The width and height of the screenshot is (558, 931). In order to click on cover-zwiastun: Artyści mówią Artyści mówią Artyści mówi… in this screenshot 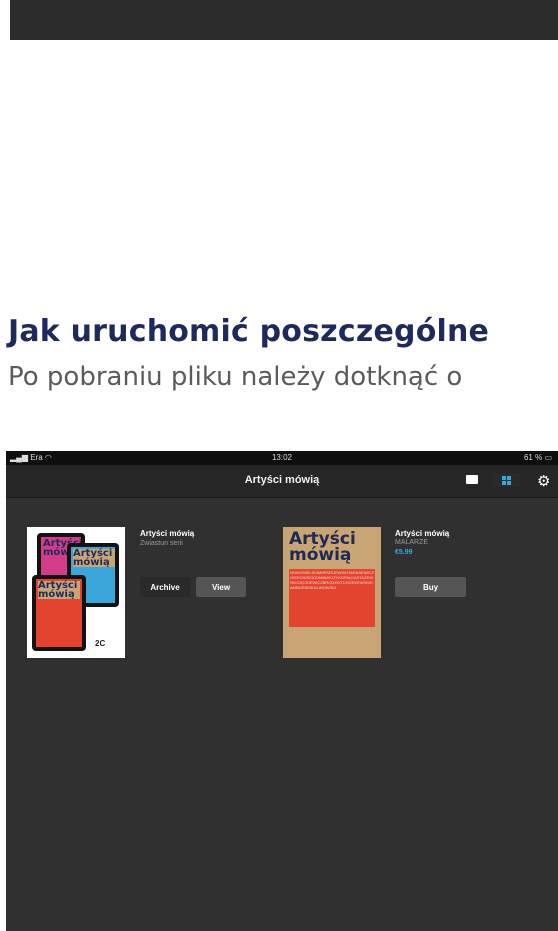, I will do `click(76, 592)`.